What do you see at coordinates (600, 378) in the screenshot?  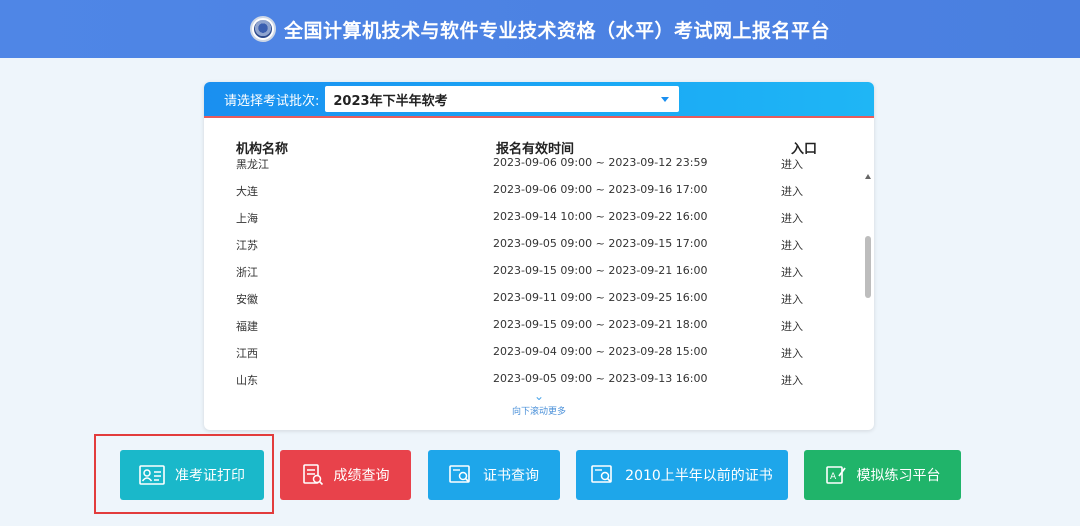 I see `row-valid-time: 2023-09-05 09:00 ~ 2023-09-13 16:00` at bounding box center [600, 378].